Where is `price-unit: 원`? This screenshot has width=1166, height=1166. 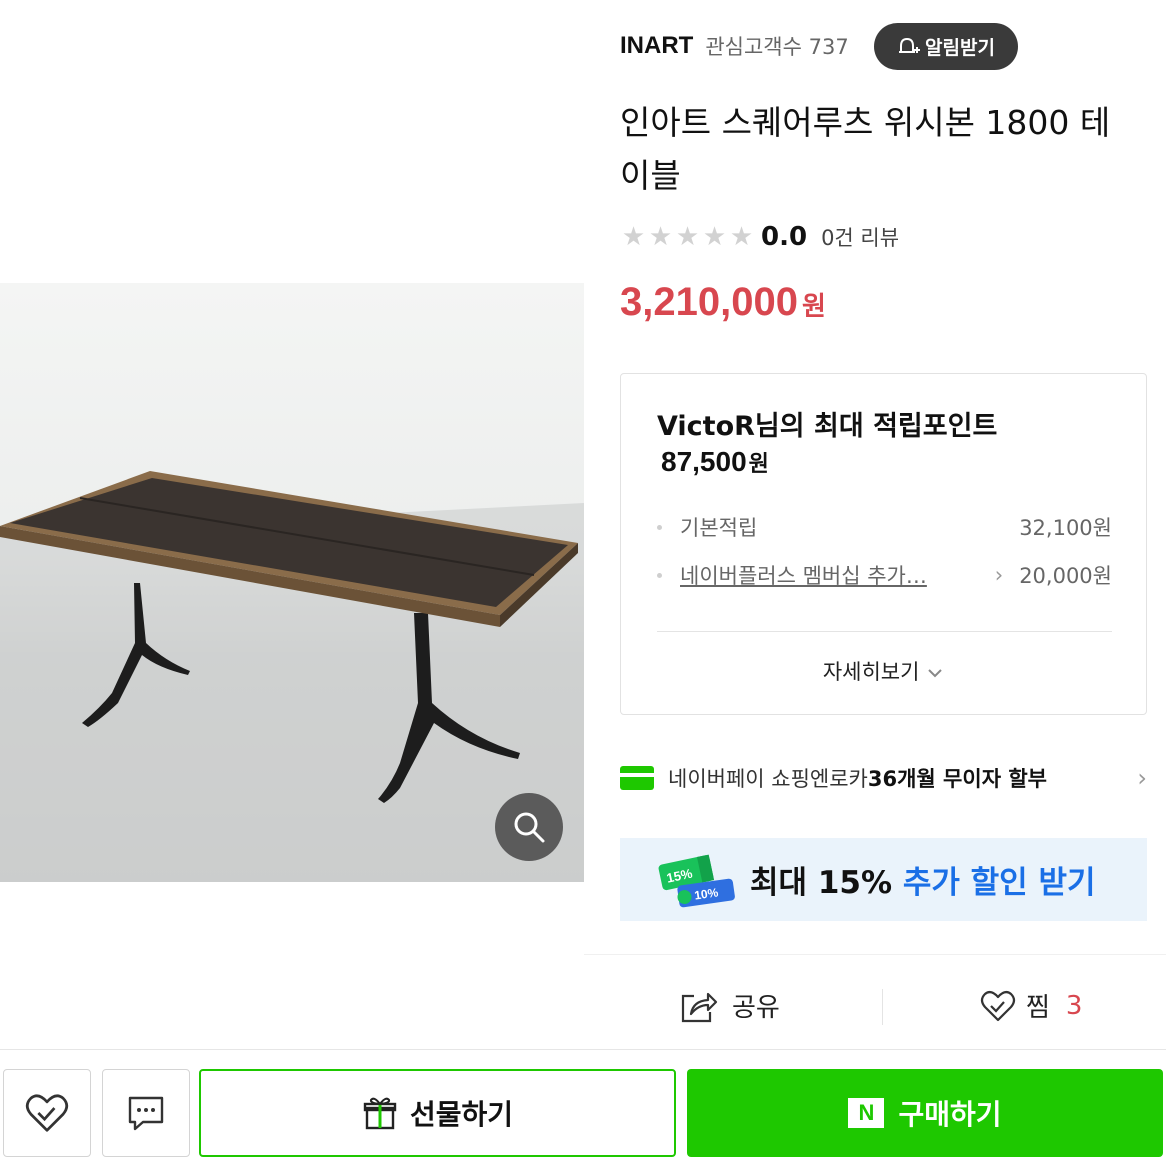 price-unit: 원 is located at coordinates (813, 307).